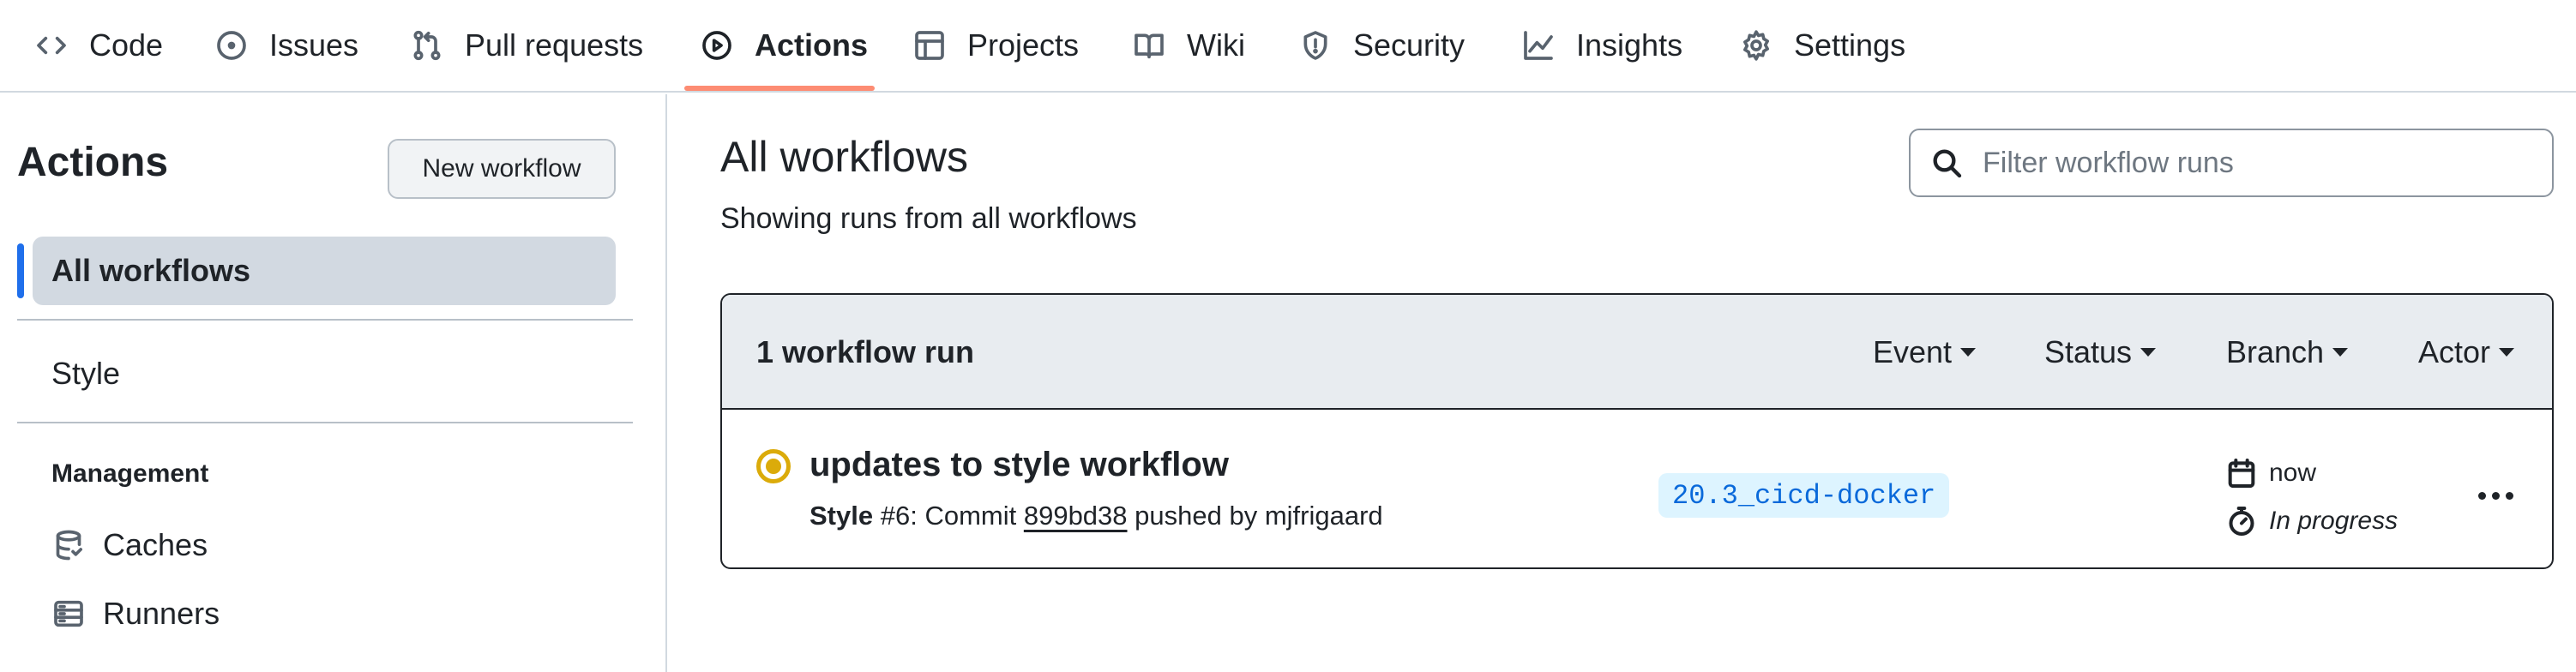  What do you see at coordinates (1756, 45) in the screenshot?
I see `gear-icon` at bounding box center [1756, 45].